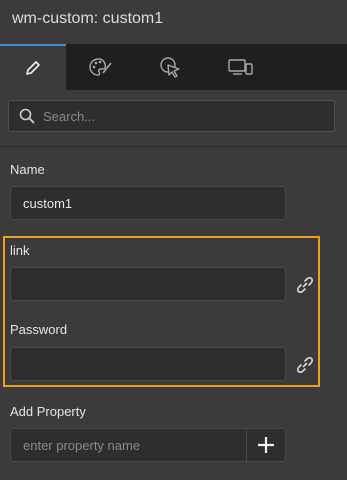 This screenshot has width=347, height=480. I want to click on name-label: Name, so click(27, 169).